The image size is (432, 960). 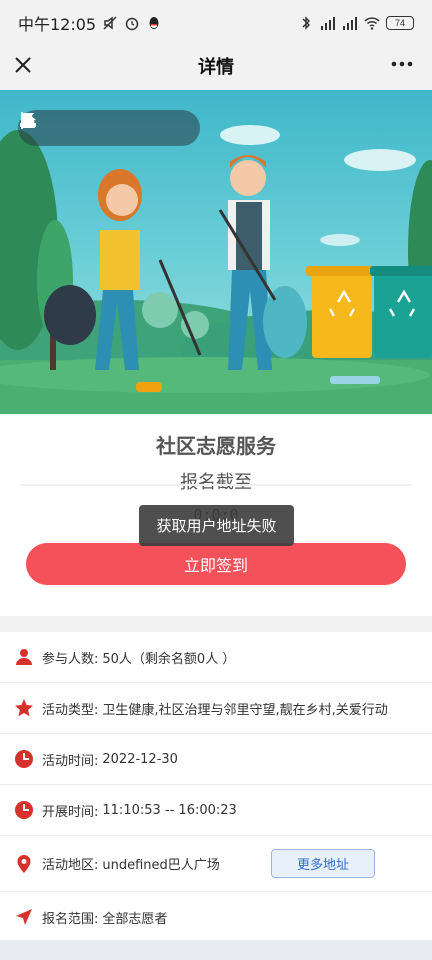 I want to click on activity-area-value: undefined巴人广场, so click(x=161, y=865).